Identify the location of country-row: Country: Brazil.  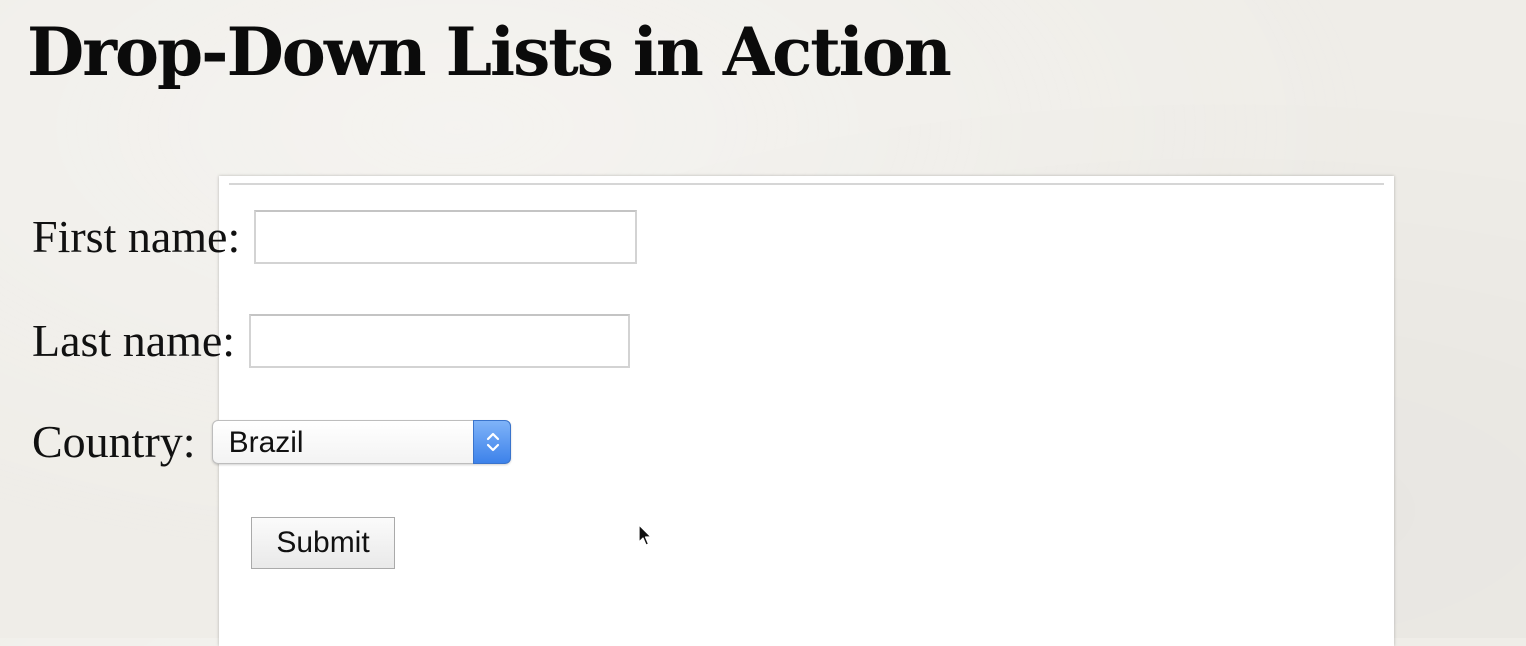
(271, 442).